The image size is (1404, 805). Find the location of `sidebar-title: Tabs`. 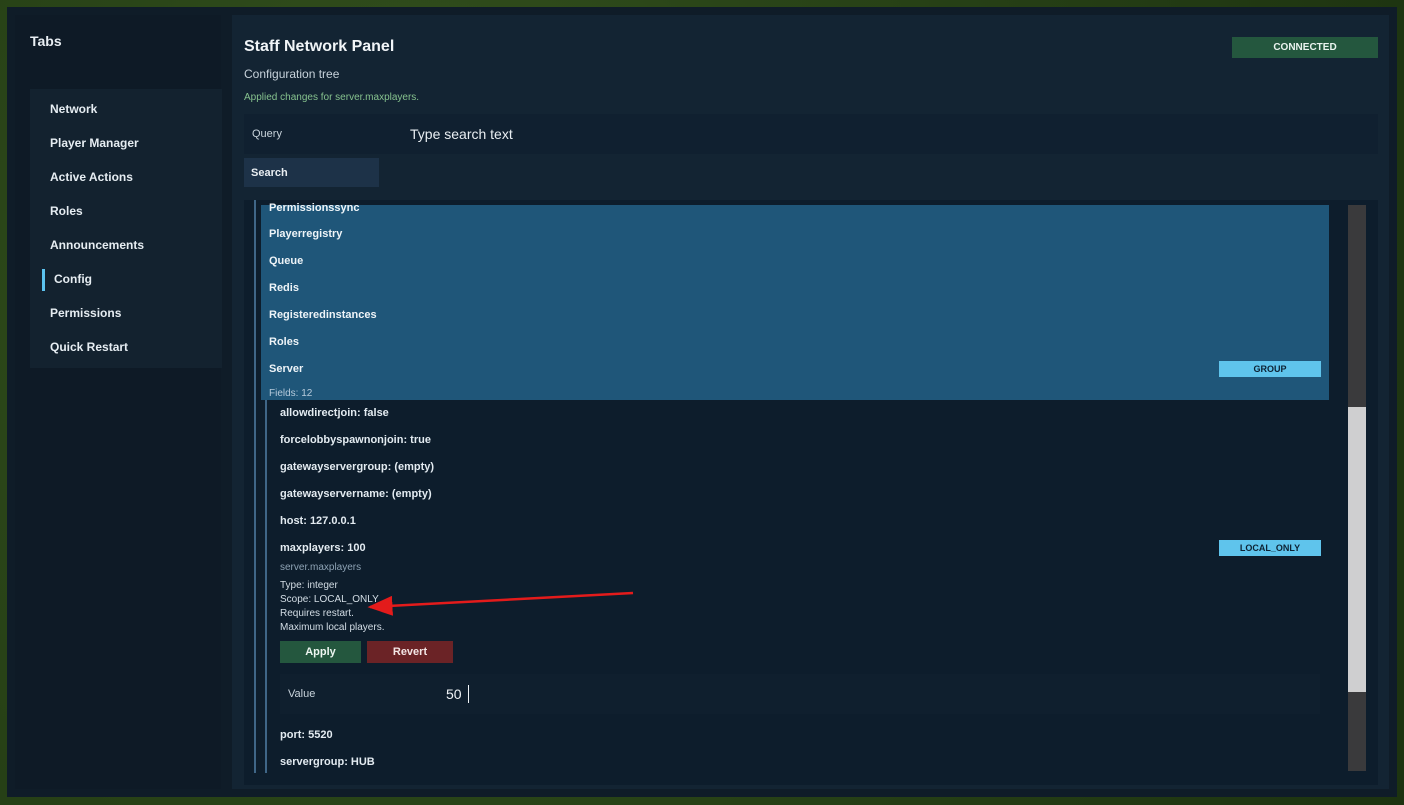

sidebar-title: Tabs is located at coordinates (46, 41).